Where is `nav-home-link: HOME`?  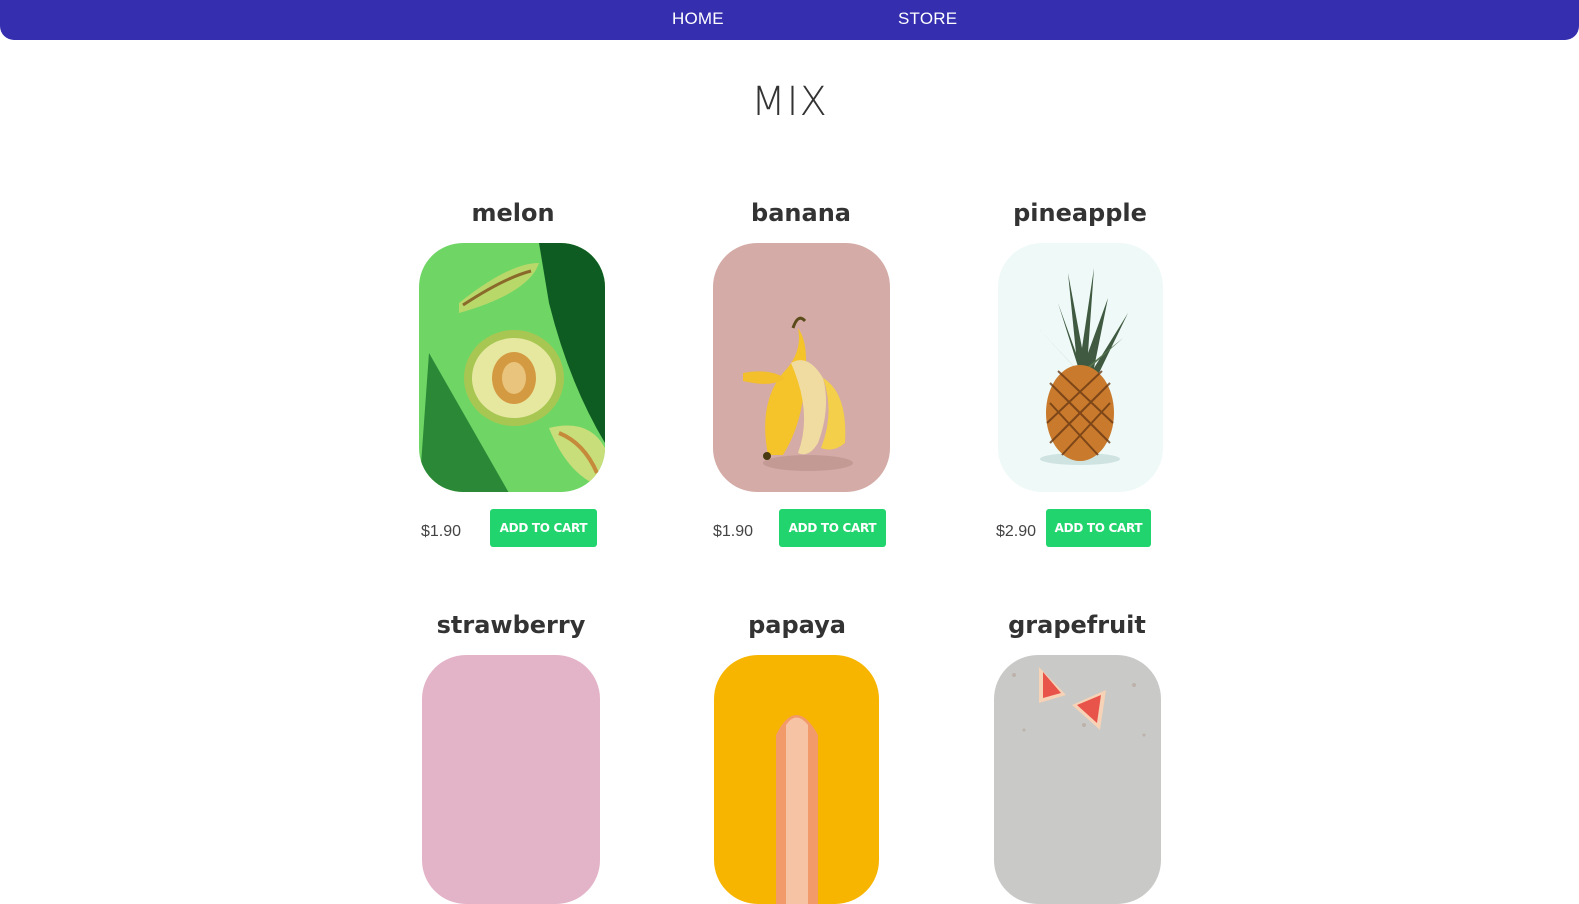
nav-home-link: HOME is located at coordinates (698, 19).